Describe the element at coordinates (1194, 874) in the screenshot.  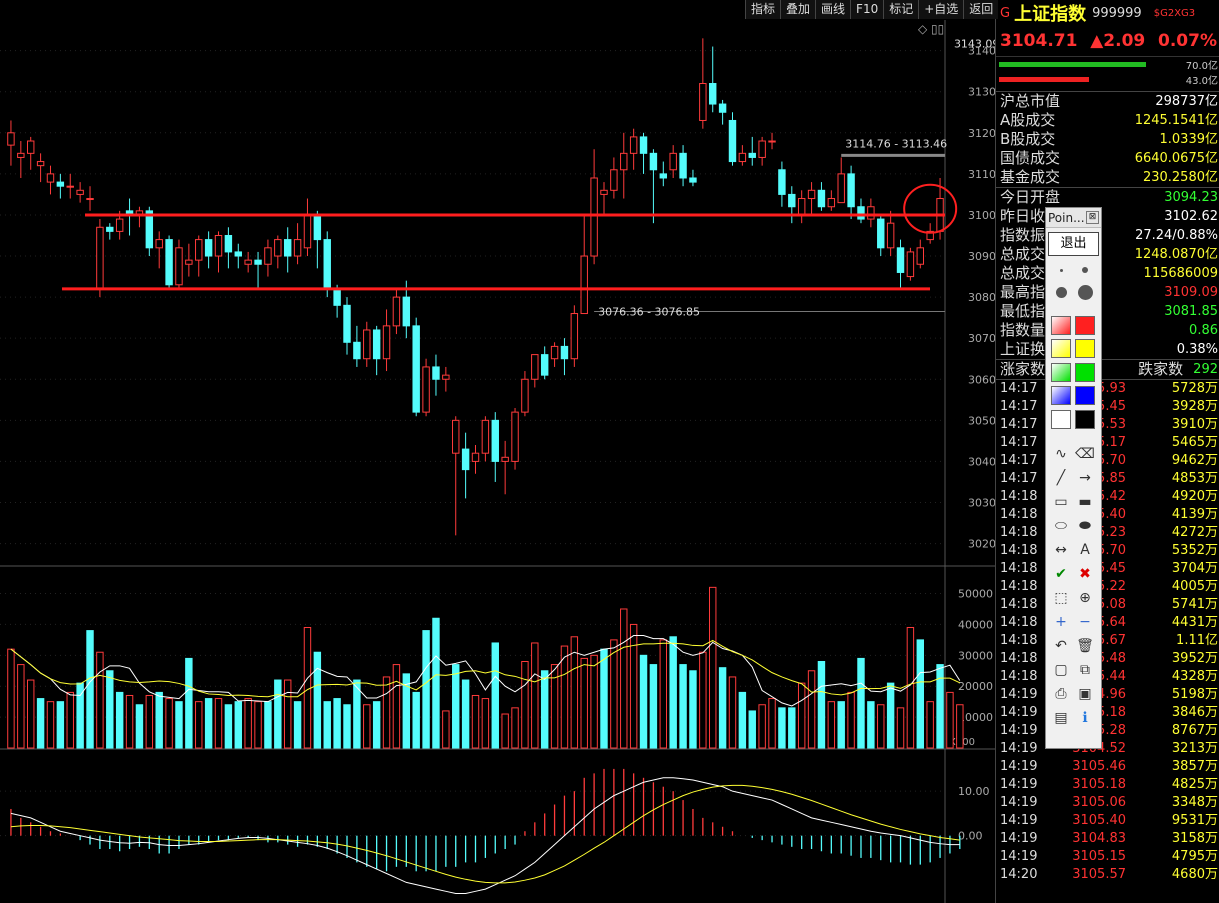
I see `tick-volume: 4680万` at that location.